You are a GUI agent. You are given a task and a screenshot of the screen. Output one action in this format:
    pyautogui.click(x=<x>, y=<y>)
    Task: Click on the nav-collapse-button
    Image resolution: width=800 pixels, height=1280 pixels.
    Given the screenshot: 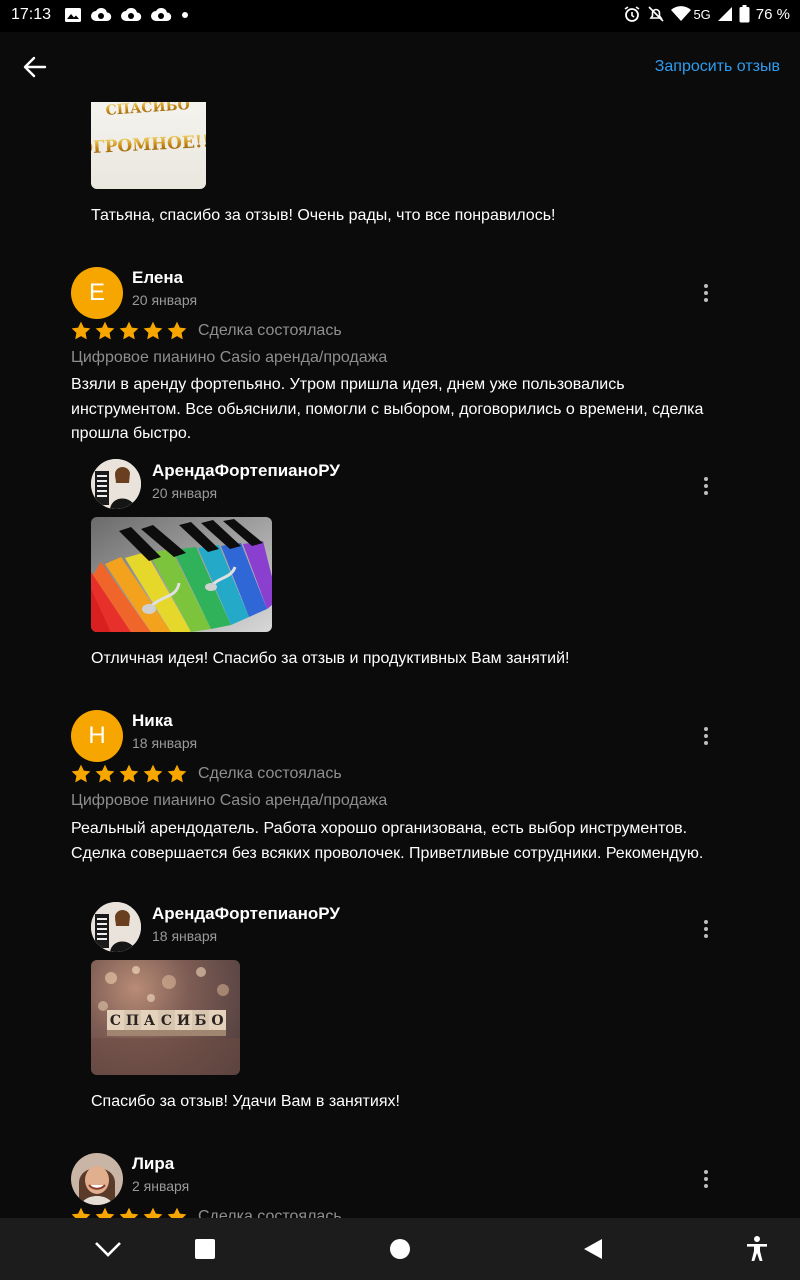 What is the action you would take?
    pyautogui.click(x=108, y=1249)
    